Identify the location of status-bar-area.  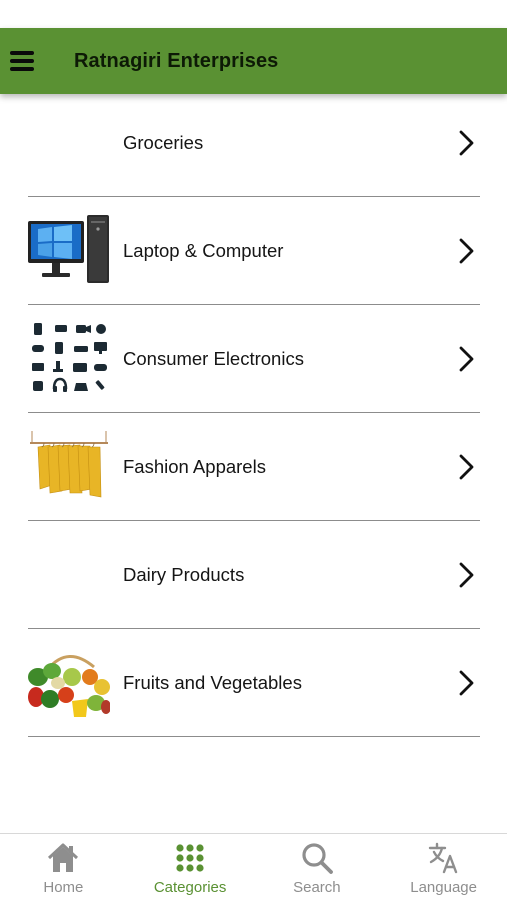
(253, 14).